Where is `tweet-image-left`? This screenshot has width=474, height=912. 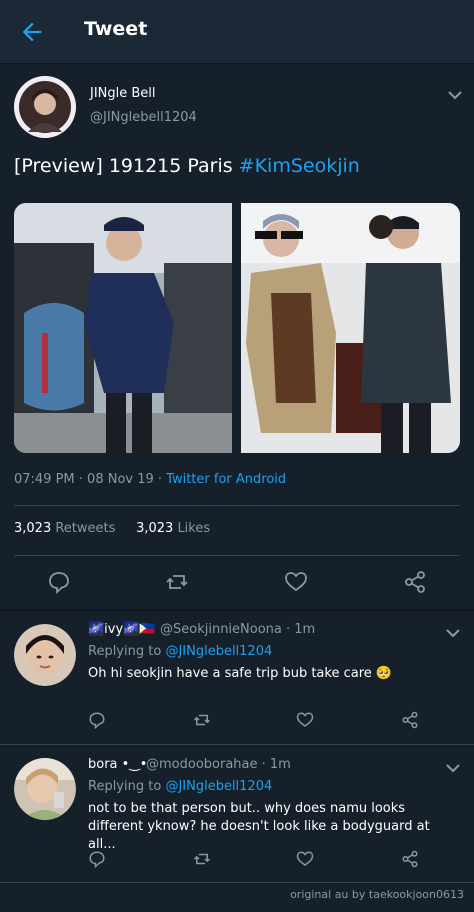 tweet-image-left is located at coordinates (123, 328).